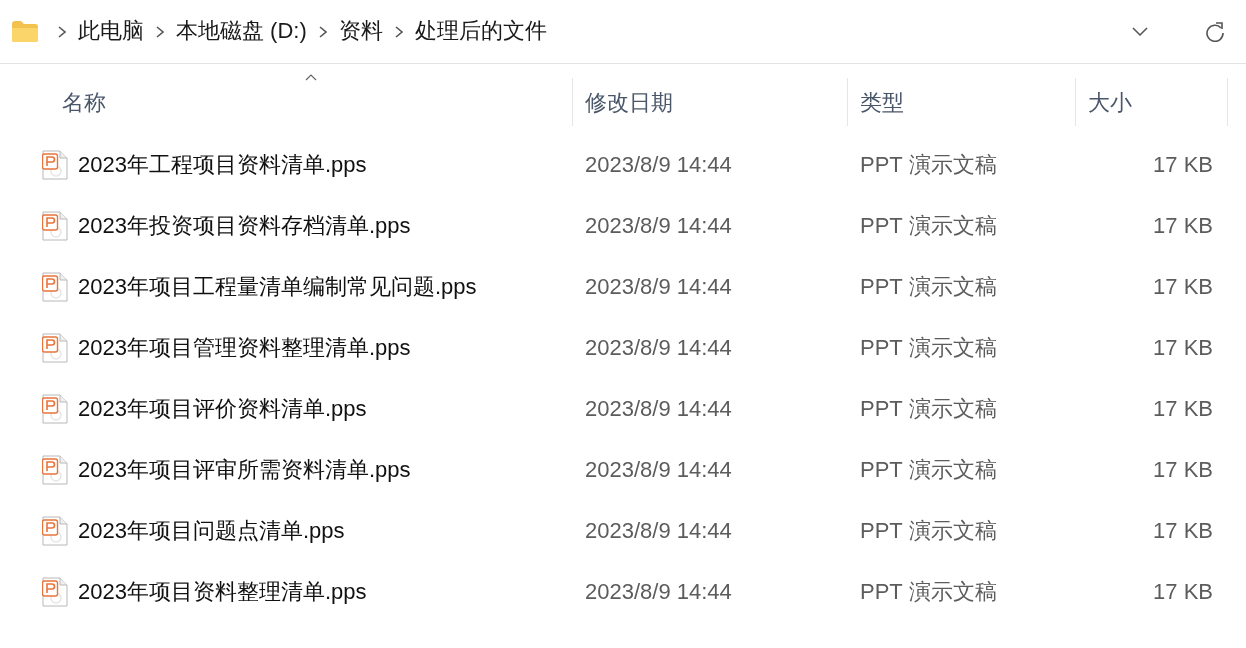 The height and width of the screenshot is (648, 1246). I want to click on column-header: 名称, so click(301, 102).